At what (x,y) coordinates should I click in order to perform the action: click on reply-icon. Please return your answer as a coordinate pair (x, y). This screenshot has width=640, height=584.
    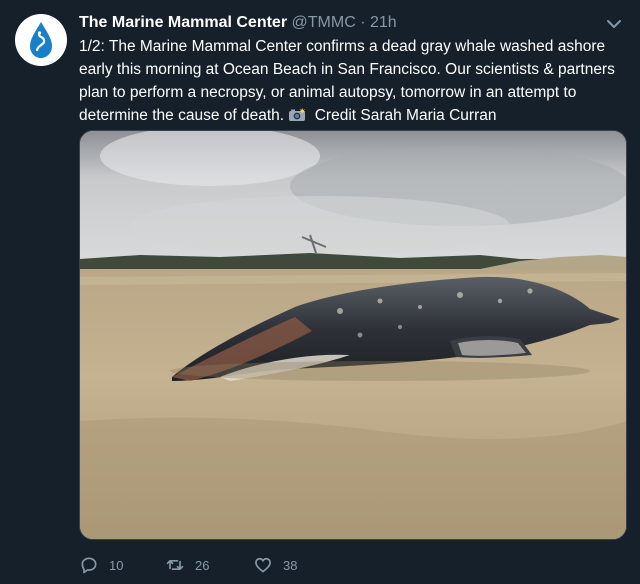
    Looking at the image, I should click on (89, 565).